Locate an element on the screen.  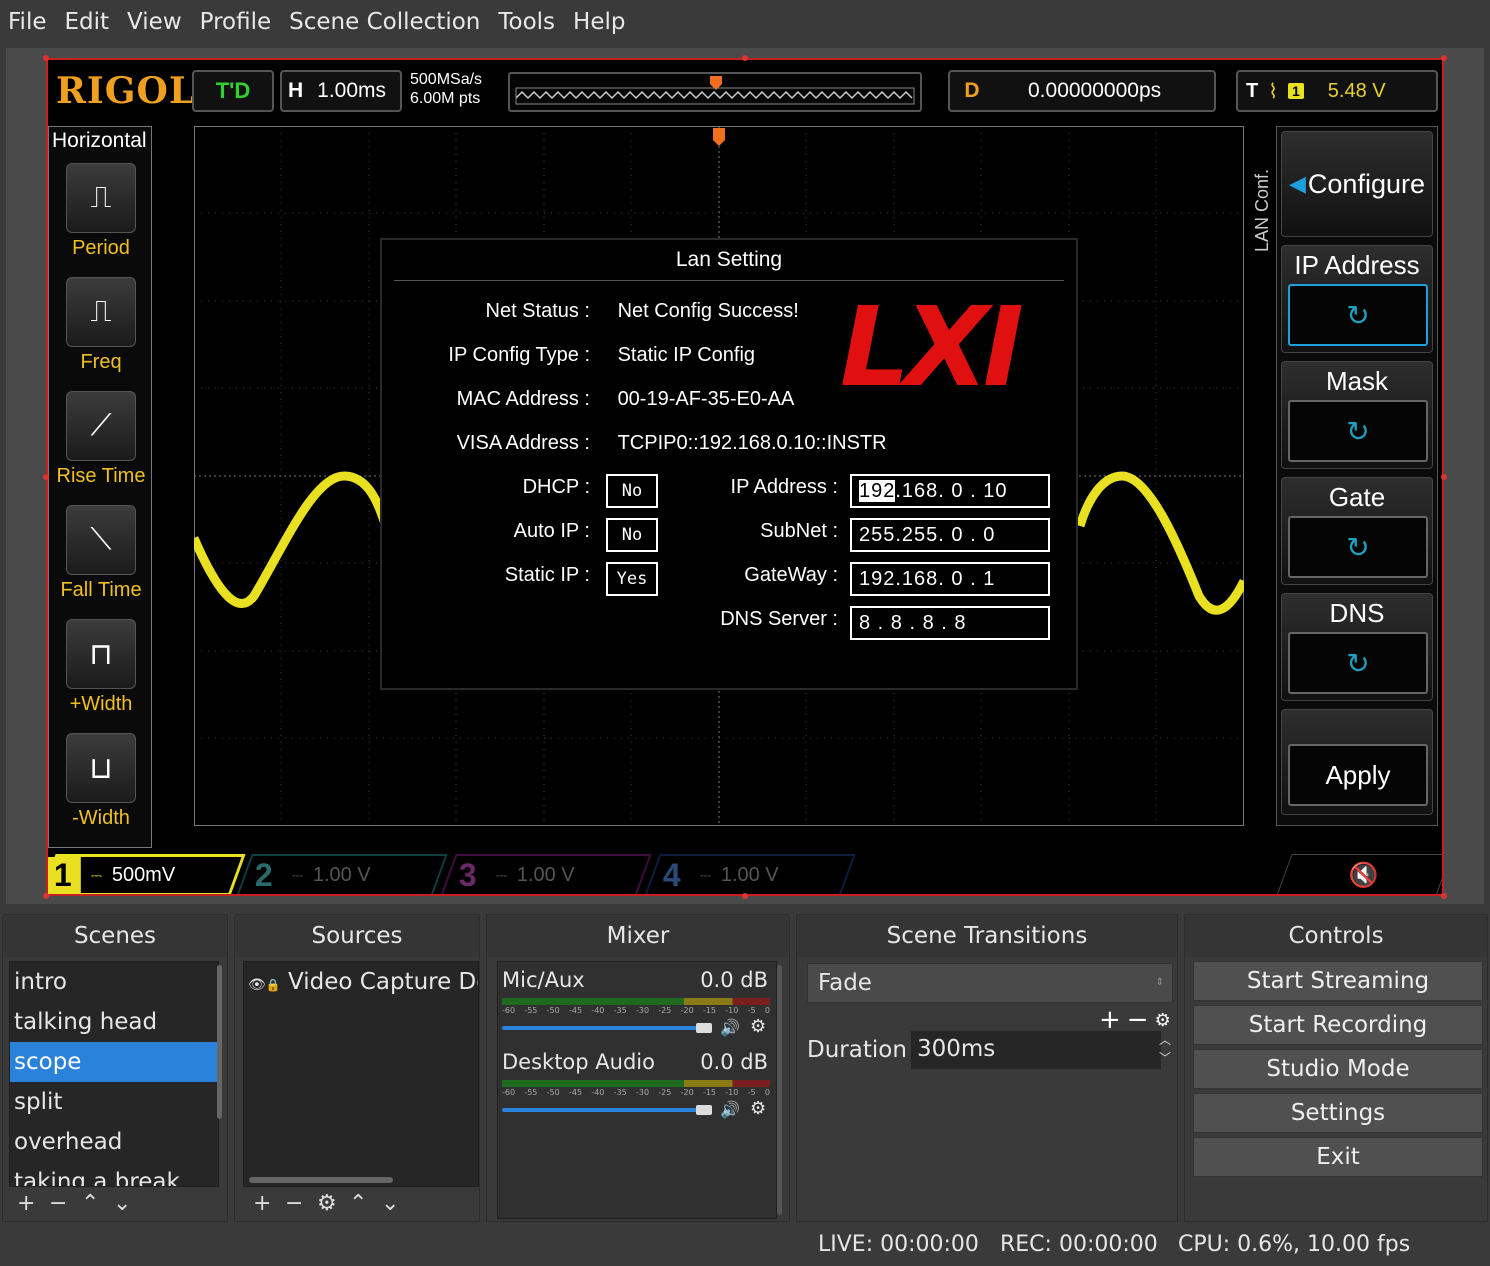
start-recording-button: Start Recording is located at coordinates (1338, 1025).